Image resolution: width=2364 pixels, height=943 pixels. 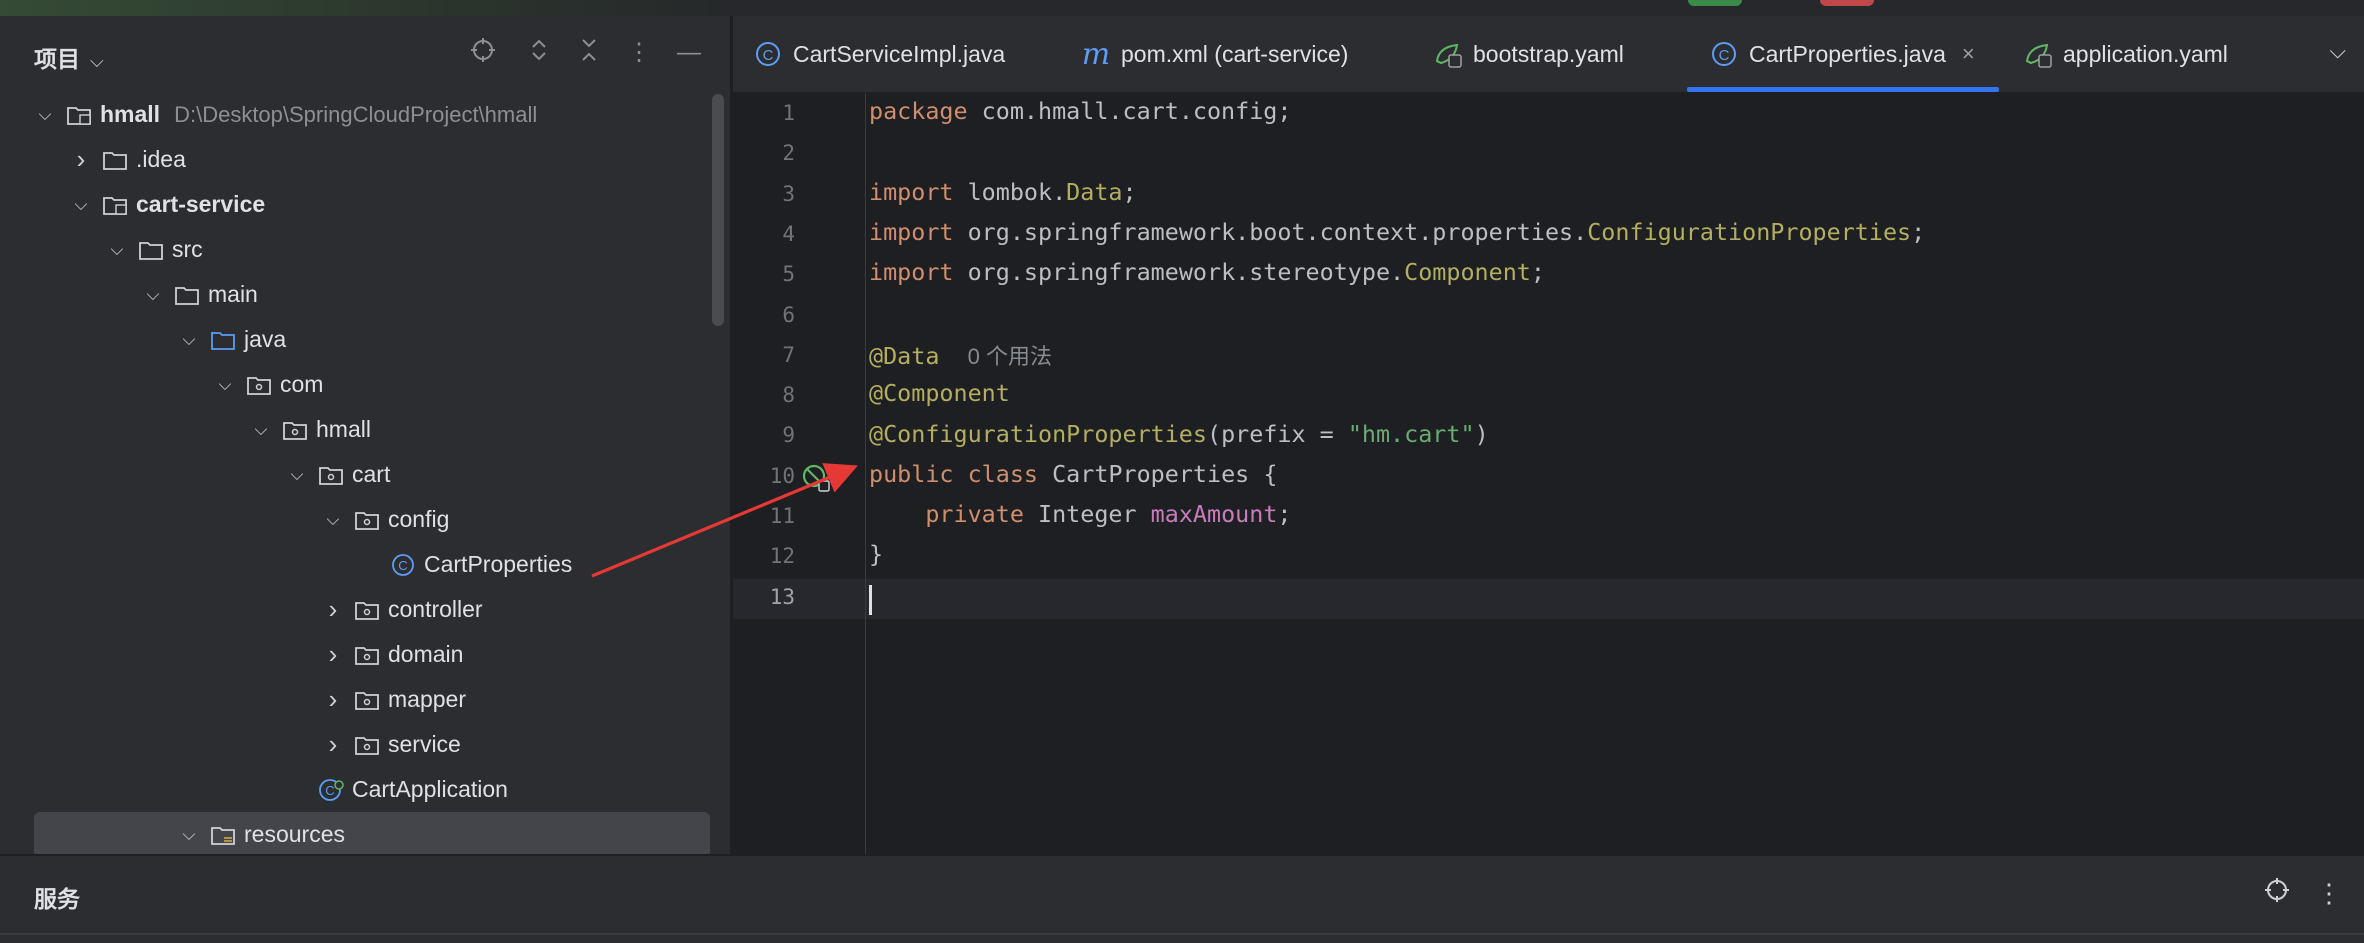 I want to click on tree-item: › .idea, so click(x=355, y=159).